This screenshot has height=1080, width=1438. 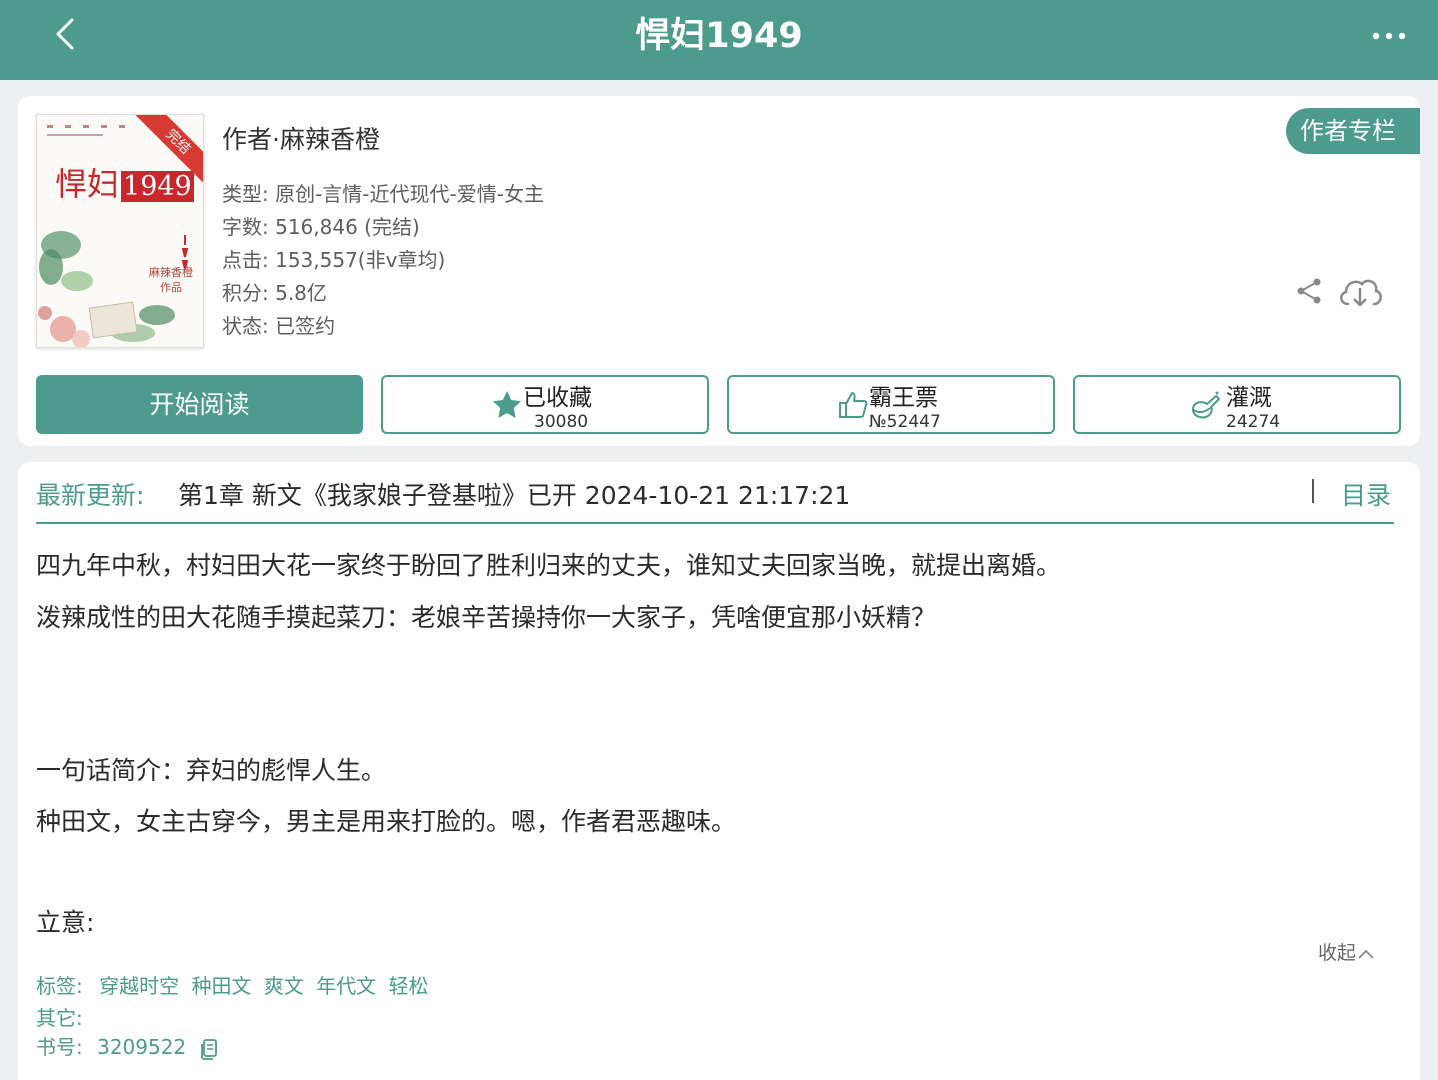 I want to click on cloud-download-icon, so click(x=1360, y=292).